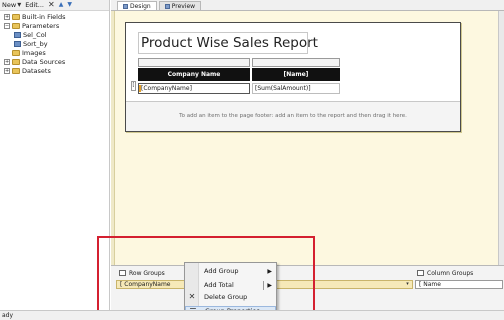 This screenshot has width=504, height=320. I want to click on menu-item-delete-group: ✕ Delete Group, so click(230, 297).